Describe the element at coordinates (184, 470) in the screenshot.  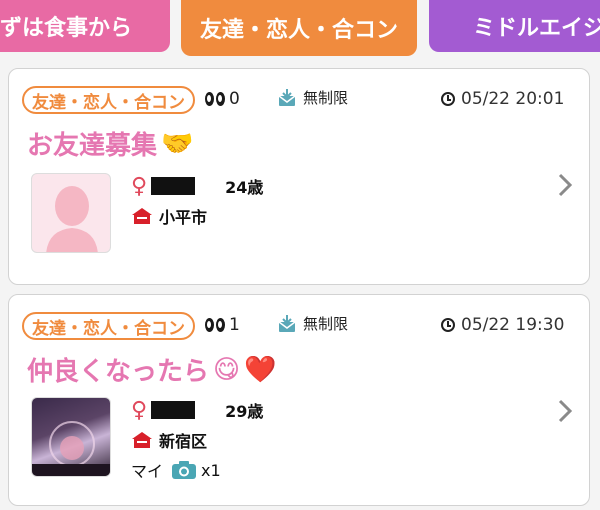
I see `camera-icon` at that location.